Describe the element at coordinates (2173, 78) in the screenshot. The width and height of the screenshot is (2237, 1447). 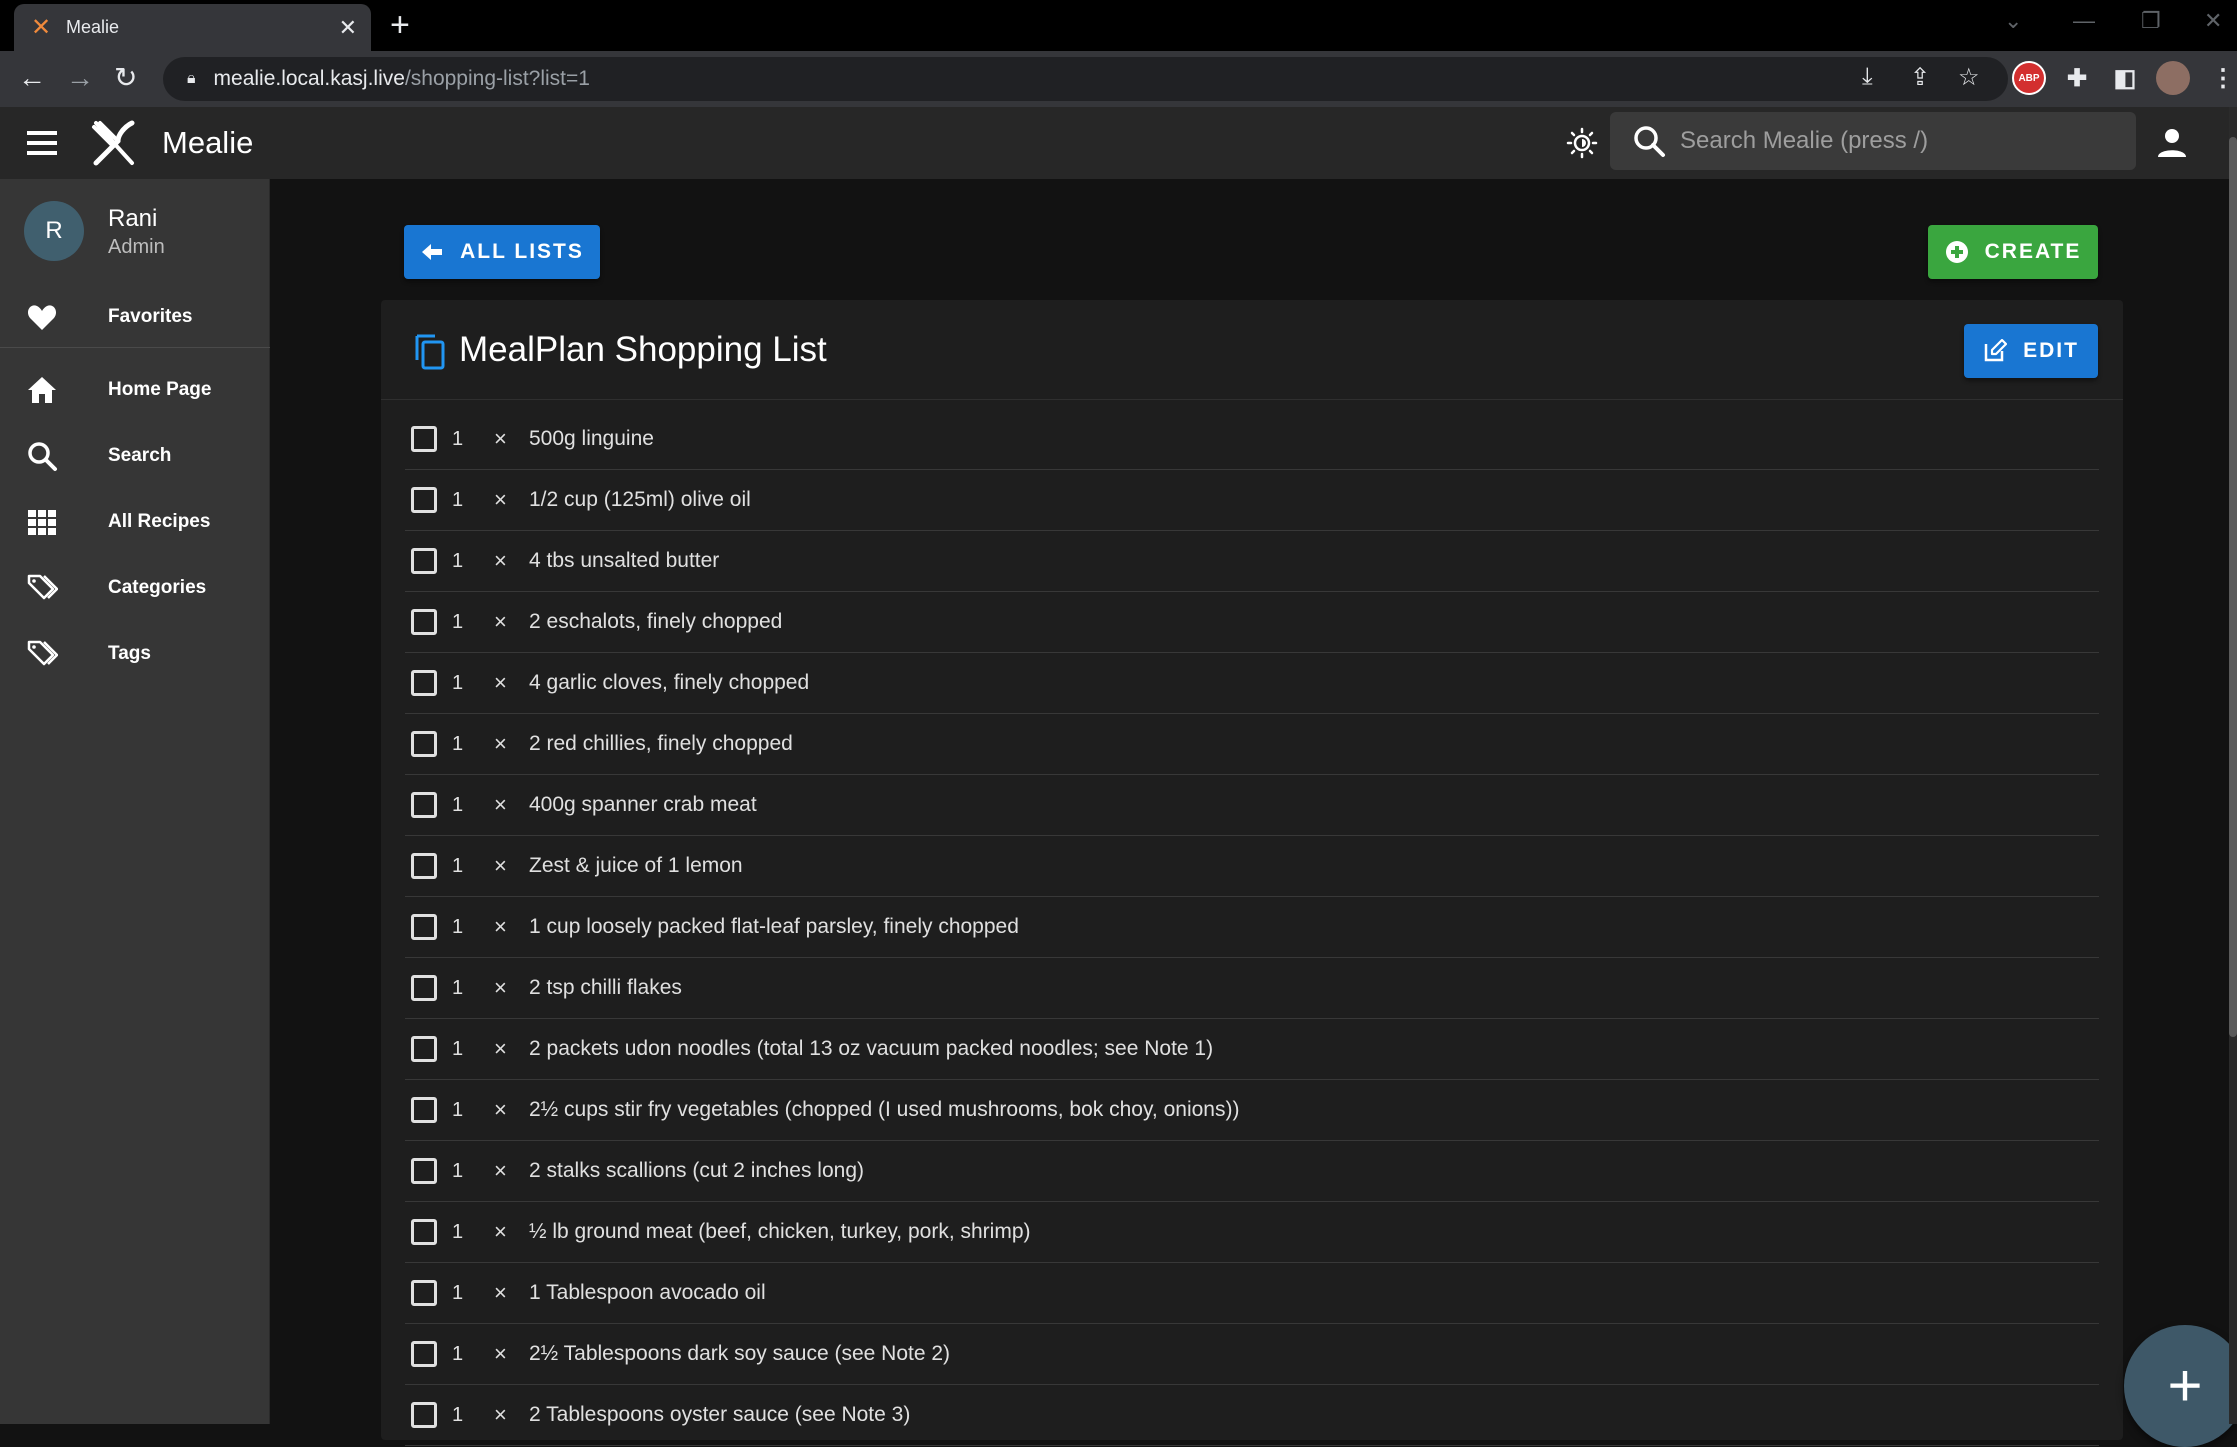
I see `profile-avatar-icon` at that location.